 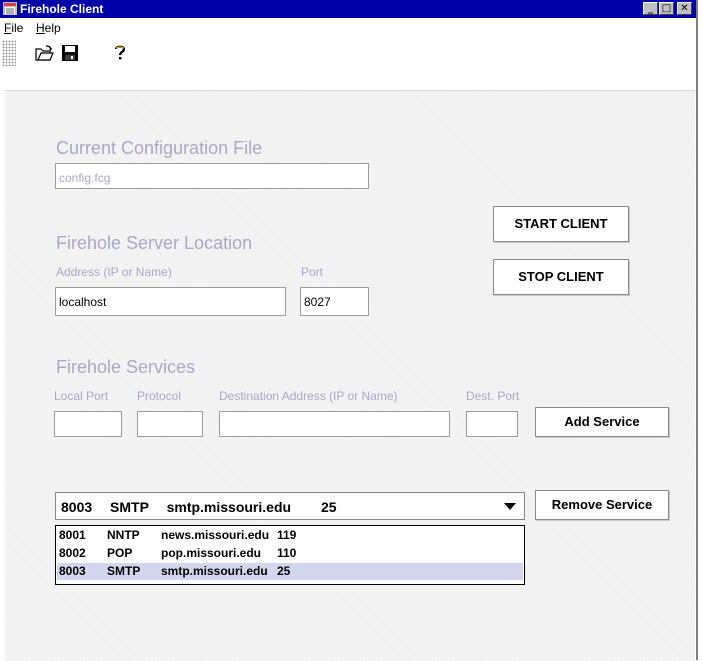 I want to click on menu-file: File, so click(x=13, y=28).